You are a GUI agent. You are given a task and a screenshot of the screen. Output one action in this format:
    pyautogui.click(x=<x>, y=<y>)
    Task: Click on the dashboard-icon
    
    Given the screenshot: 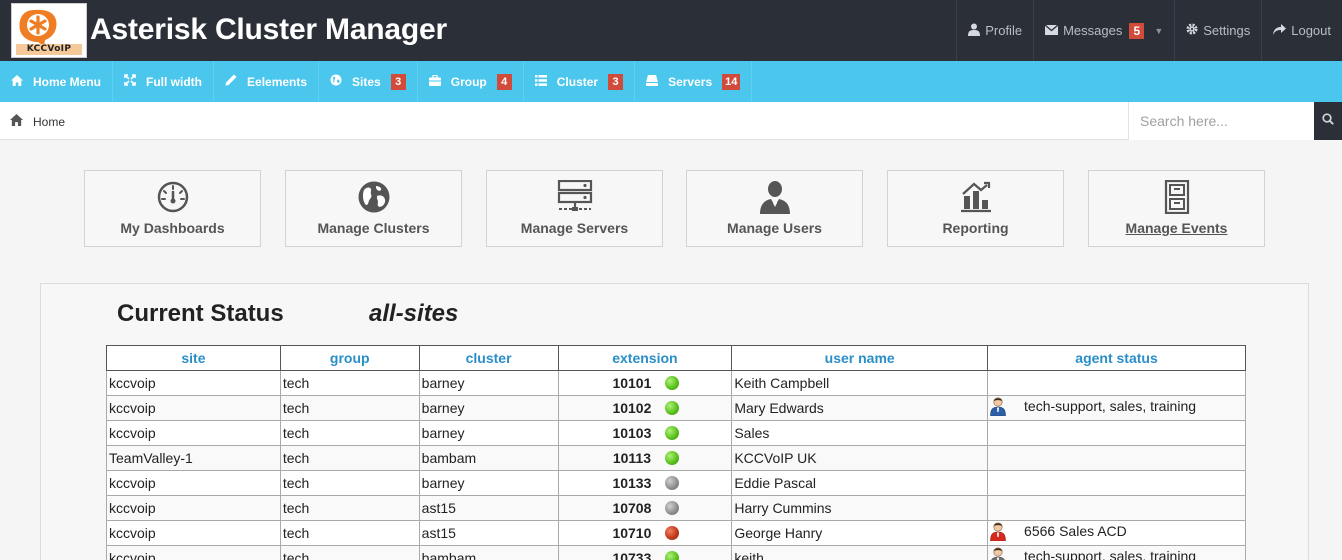 What is the action you would take?
    pyautogui.click(x=172, y=197)
    